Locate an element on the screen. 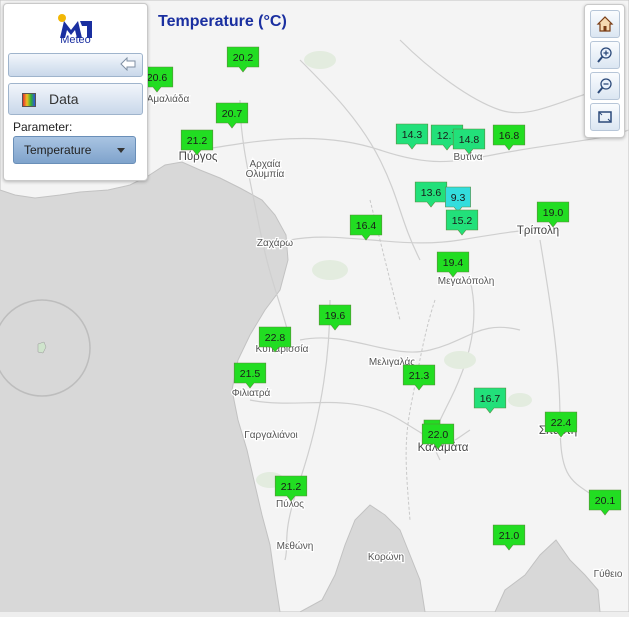 The height and width of the screenshot is (617, 629). chevron-down-icon is located at coordinates (121, 150).